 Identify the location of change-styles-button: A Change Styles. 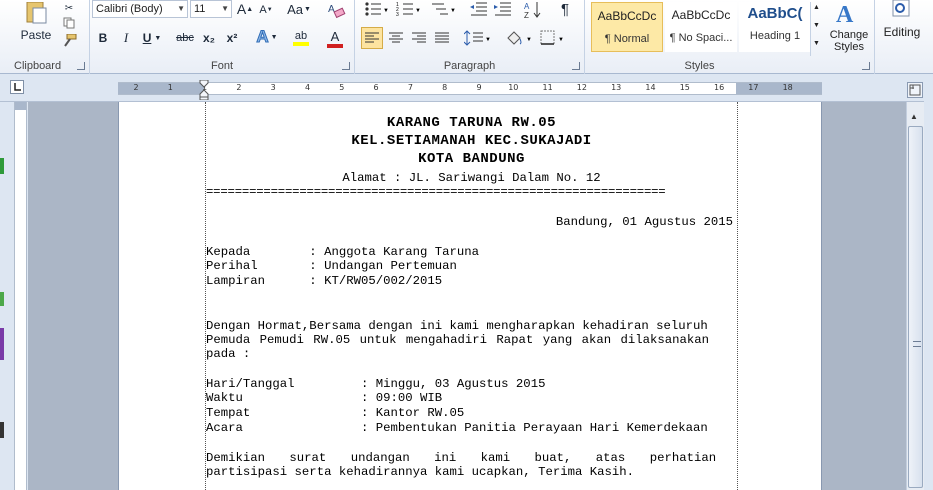
(849, 29).